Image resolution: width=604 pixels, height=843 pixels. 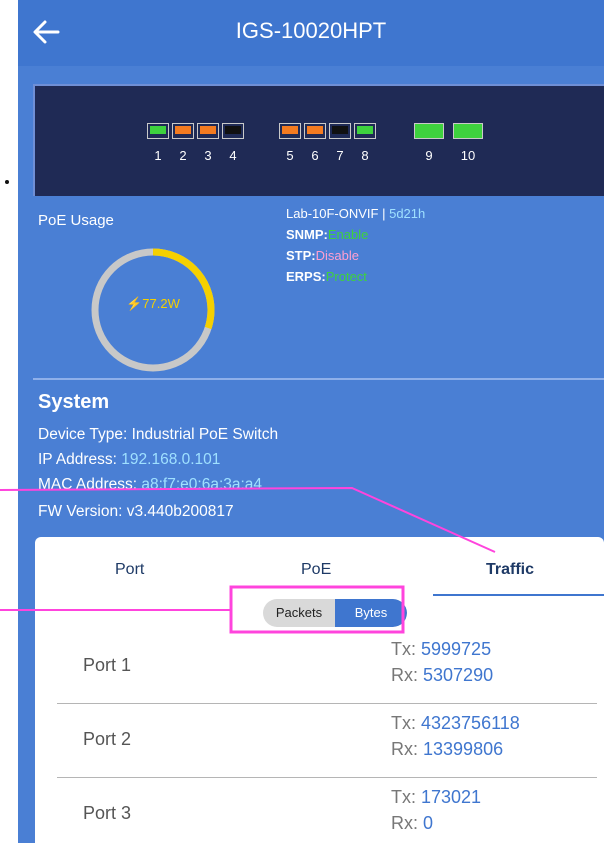 What do you see at coordinates (463, 749) in the screenshot?
I see `rx-bytes: 13399806` at bounding box center [463, 749].